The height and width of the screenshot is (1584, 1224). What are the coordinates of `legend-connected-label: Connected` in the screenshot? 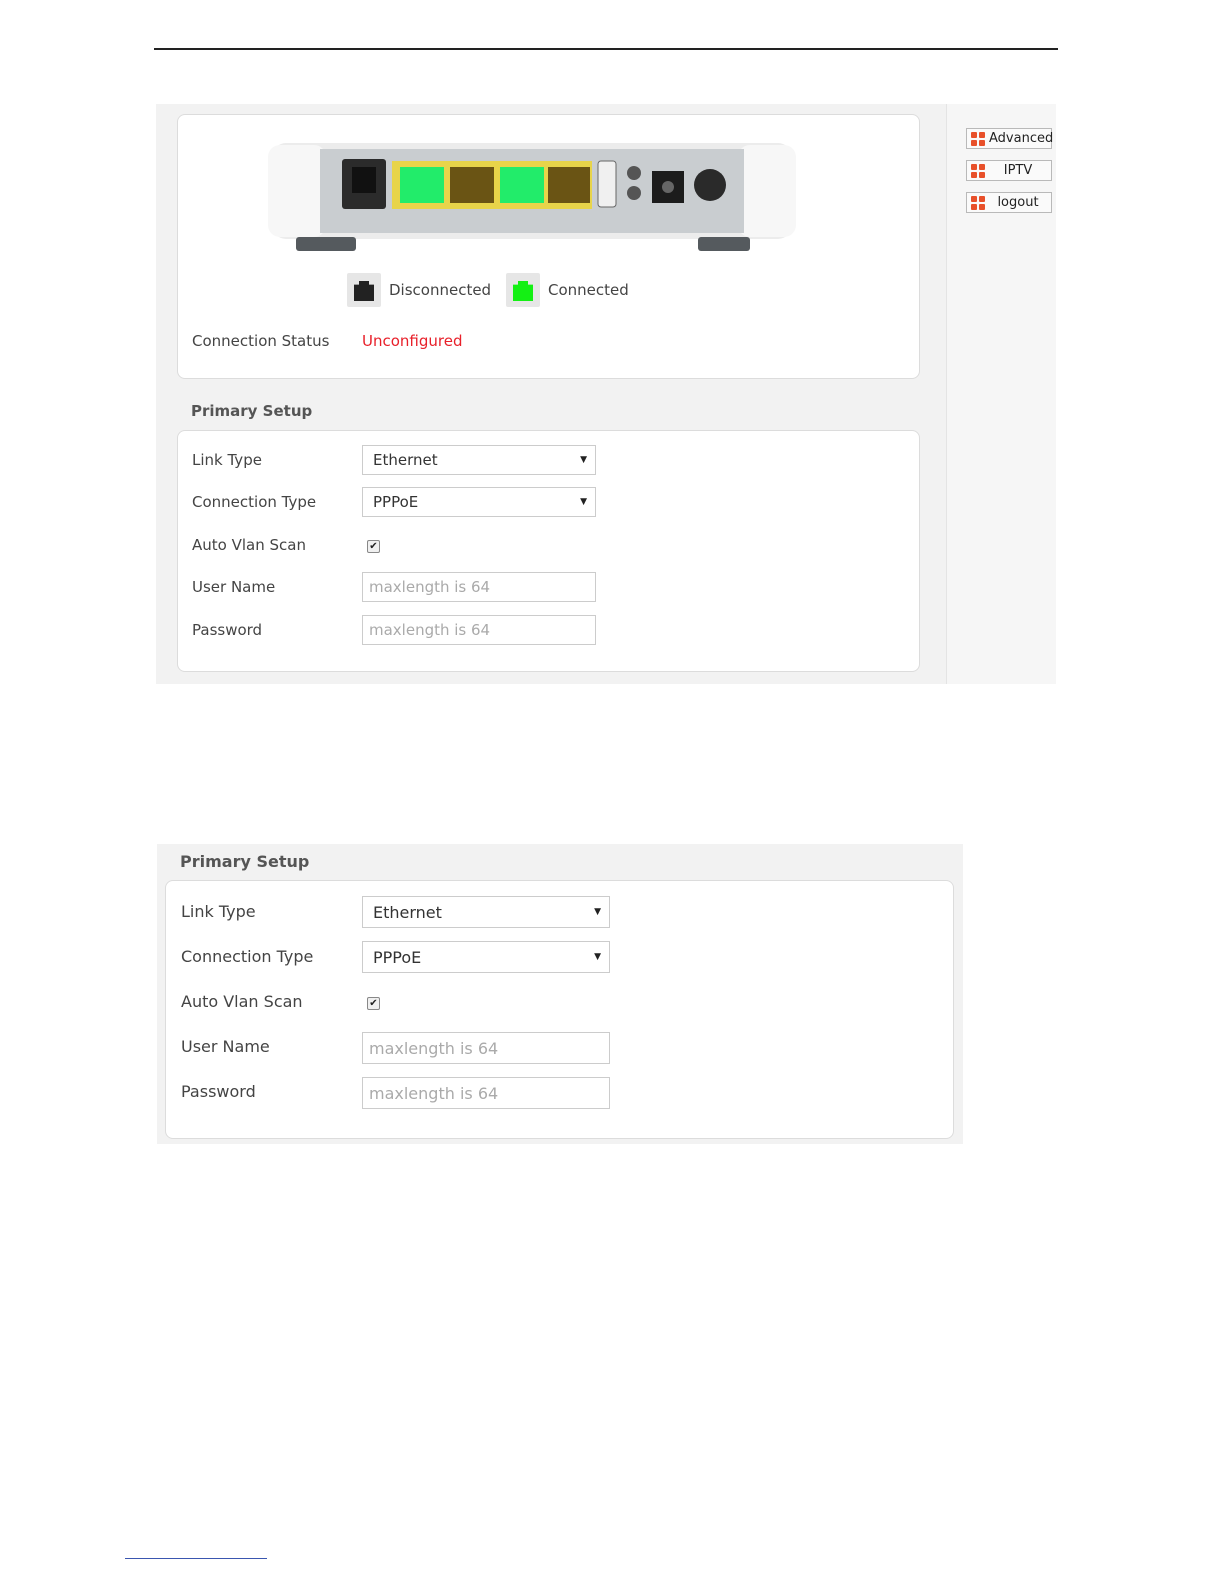 It's located at (588, 290).